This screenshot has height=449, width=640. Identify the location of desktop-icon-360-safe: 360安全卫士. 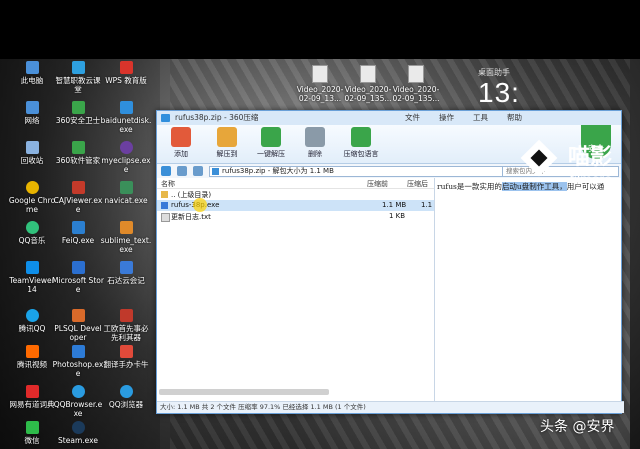
(78, 113).